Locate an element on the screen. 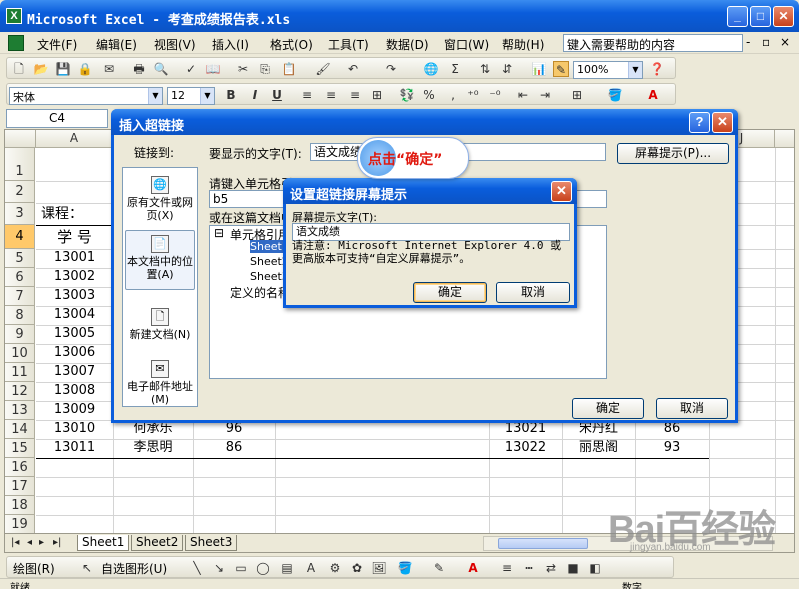 The image size is (799, 589). cell-id: 13001 is located at coordinates (74, 258).